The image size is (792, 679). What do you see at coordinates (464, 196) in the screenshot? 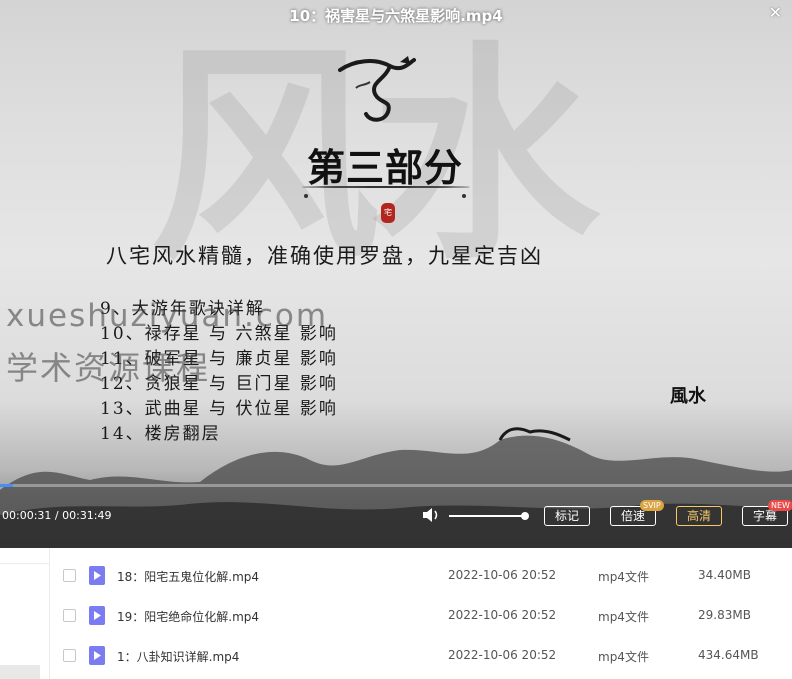
I see `heading-dot-right` at bounding box center [464, 196].